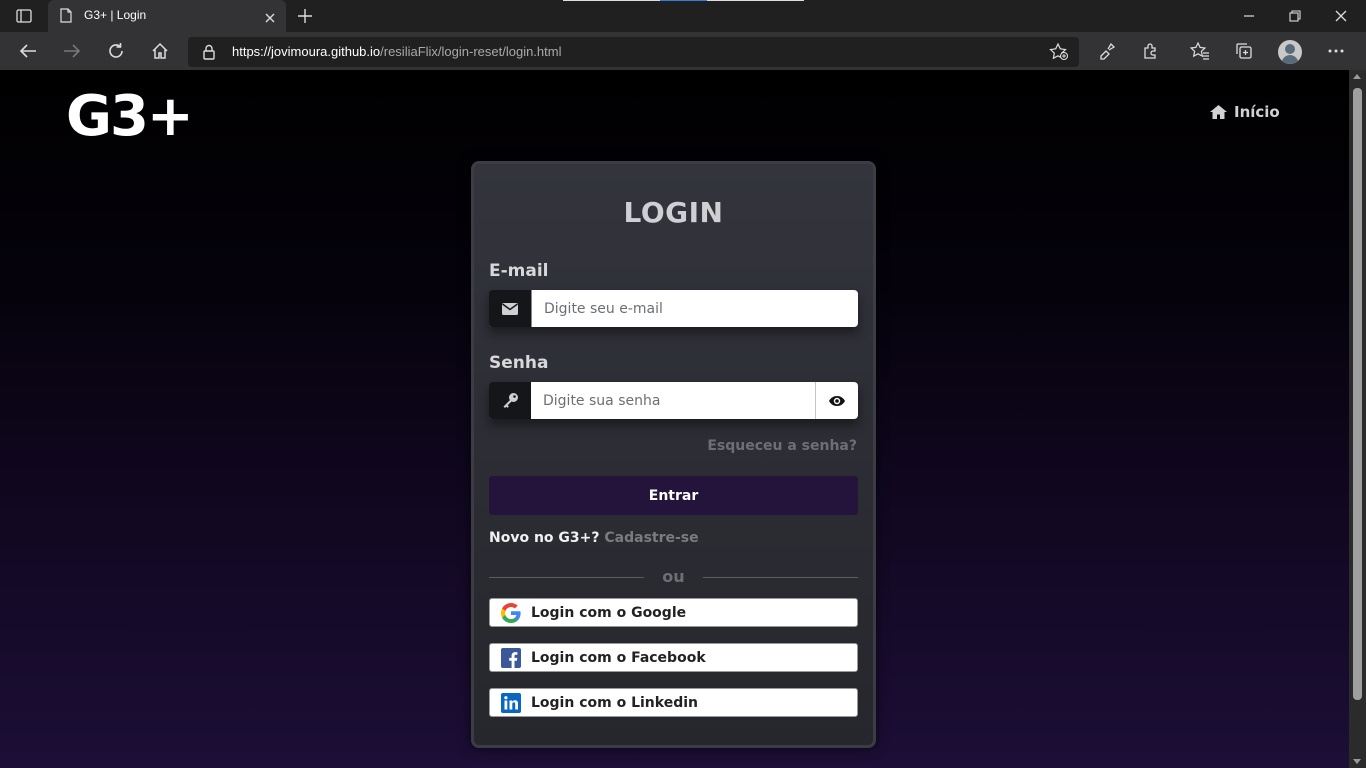  What do you see at coordinates (683, 0) in the screenshot?
I see `drag-indicator` at bounding box center [683, 0].